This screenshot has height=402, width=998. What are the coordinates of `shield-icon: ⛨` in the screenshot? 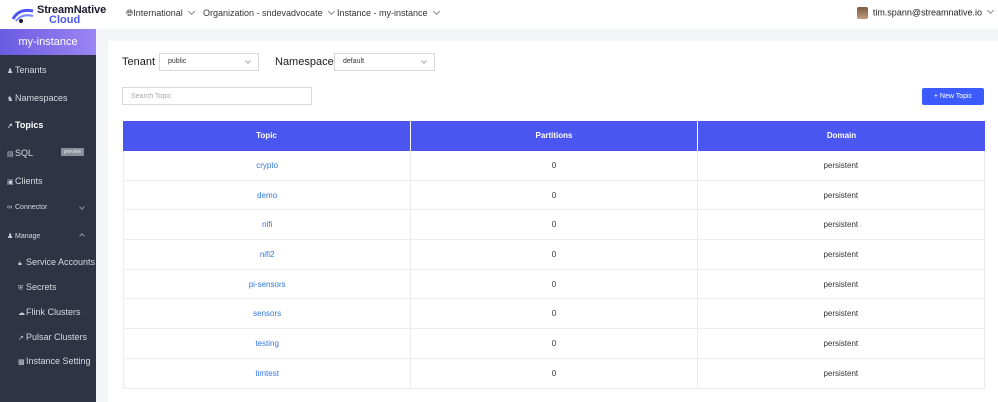 It's located at (21, 288).